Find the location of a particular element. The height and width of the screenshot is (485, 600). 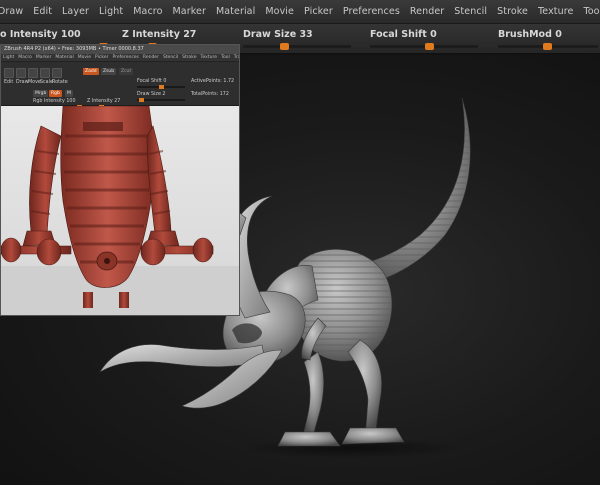

reference-left-arm is located at coordinates (45, 180).